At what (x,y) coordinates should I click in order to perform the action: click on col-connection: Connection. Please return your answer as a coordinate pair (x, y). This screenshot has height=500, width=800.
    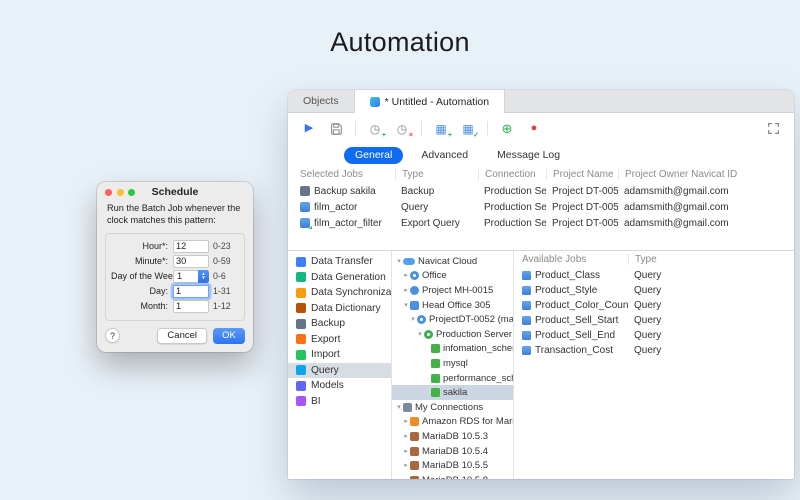
    Looking at the image, I should click on (512, 174).